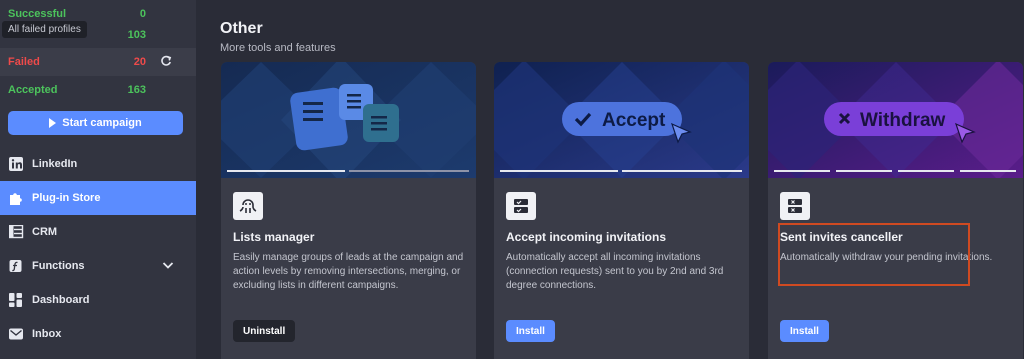 The width and height of the screenshot is (1024, 359). I want to click on dashboard-icon, so click(16, 300).